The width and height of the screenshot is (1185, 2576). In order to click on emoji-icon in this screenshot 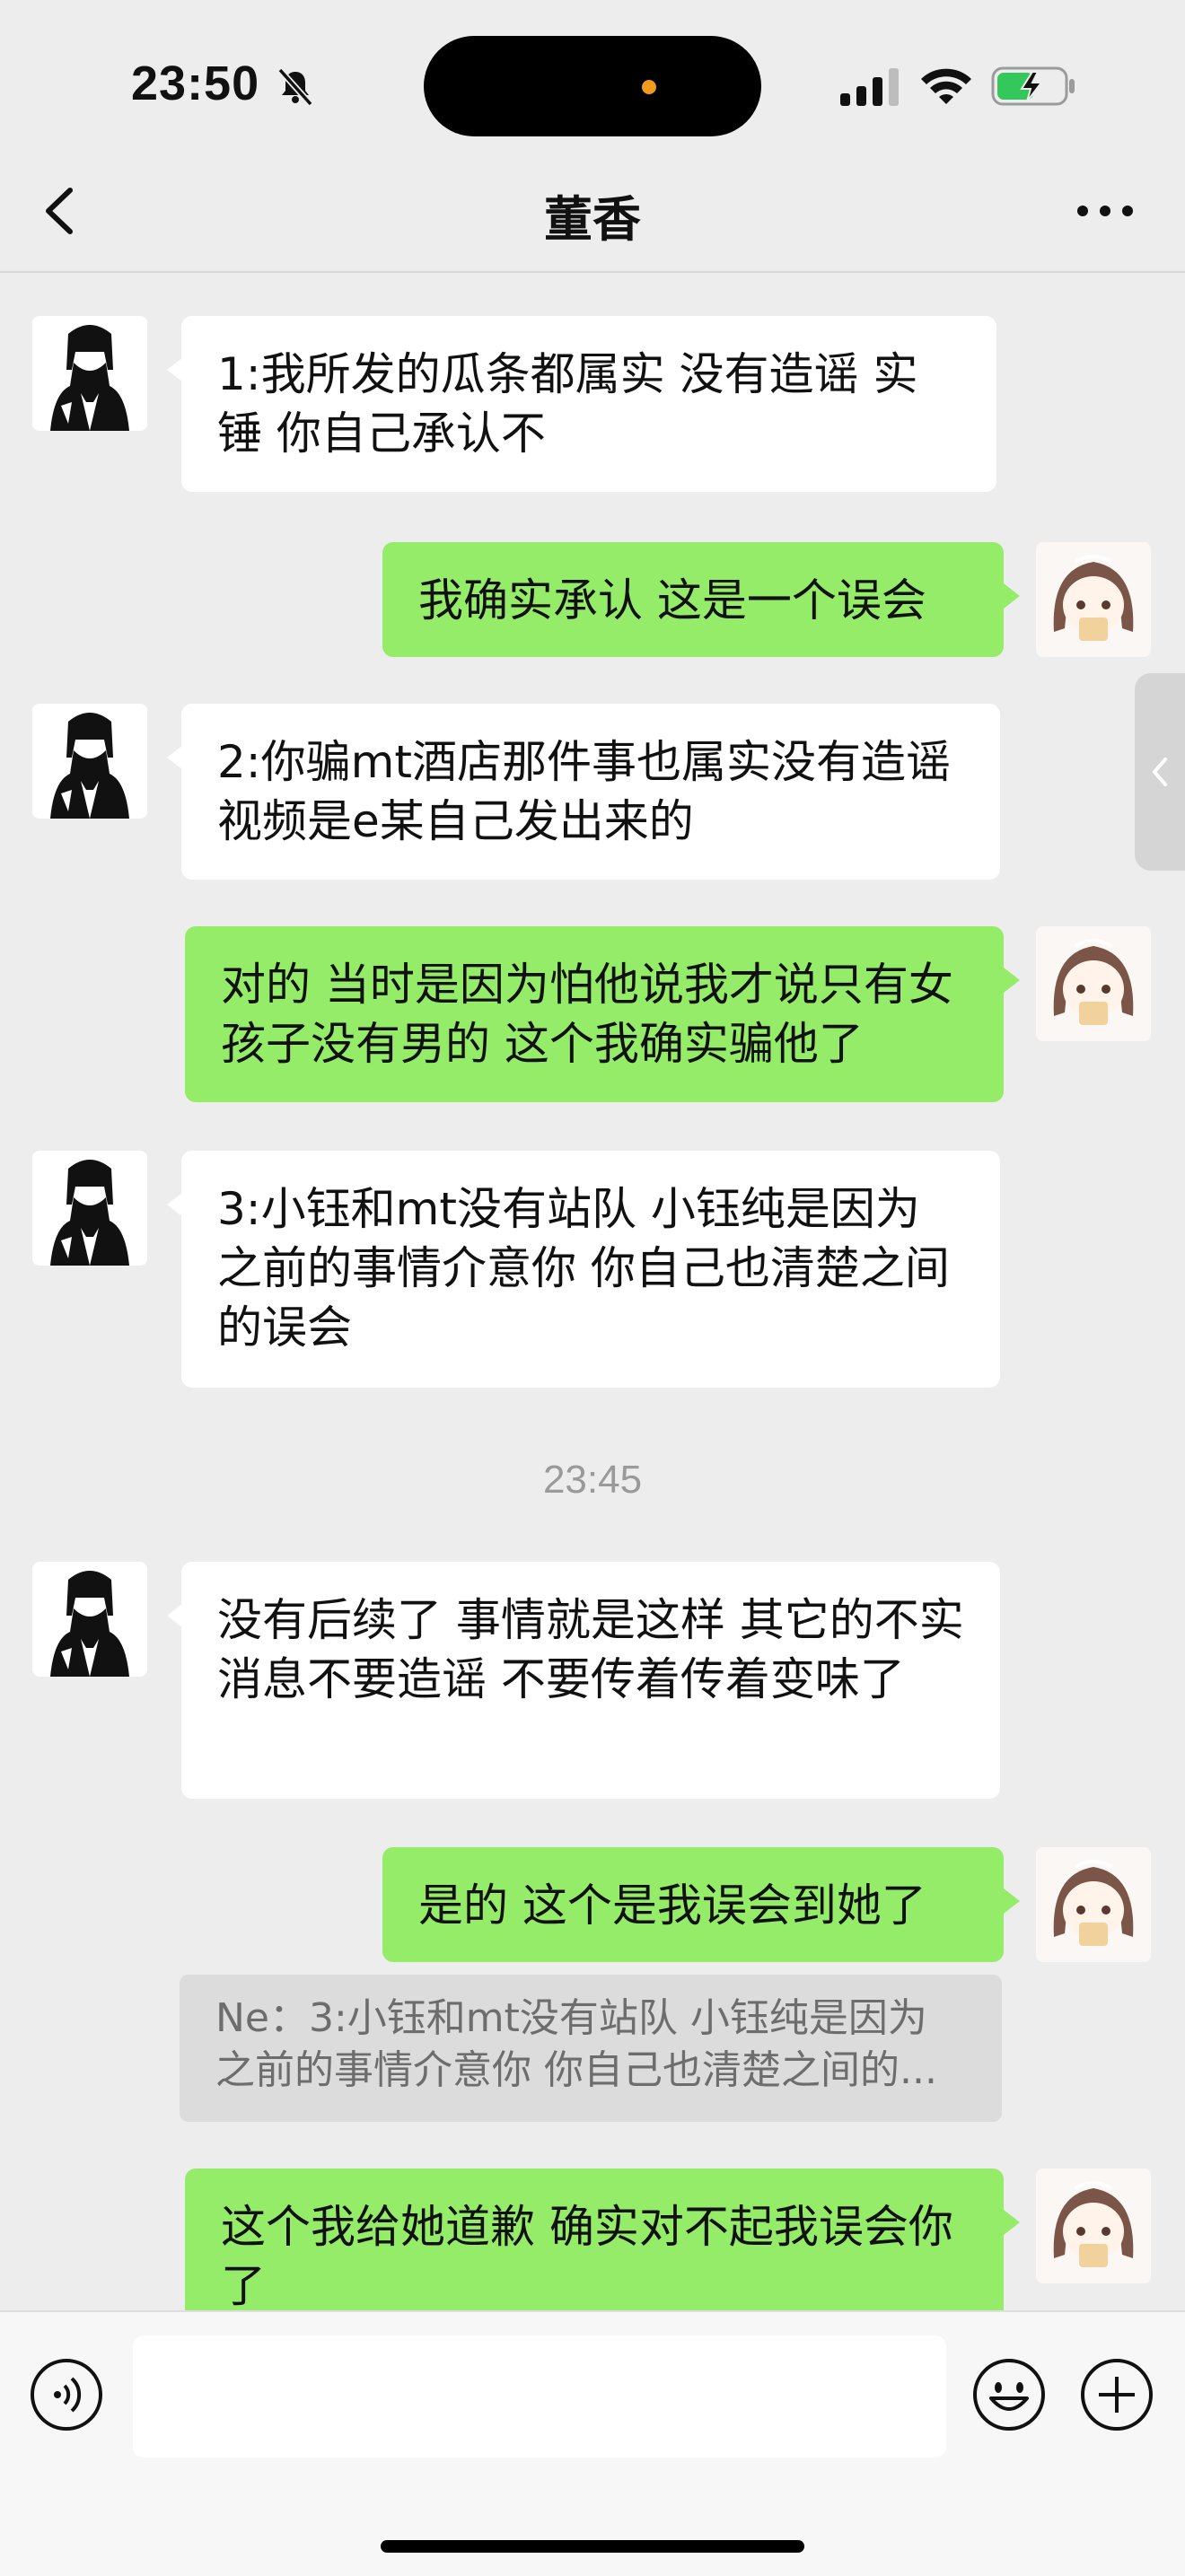, I will do `click(1009, 2394)`.